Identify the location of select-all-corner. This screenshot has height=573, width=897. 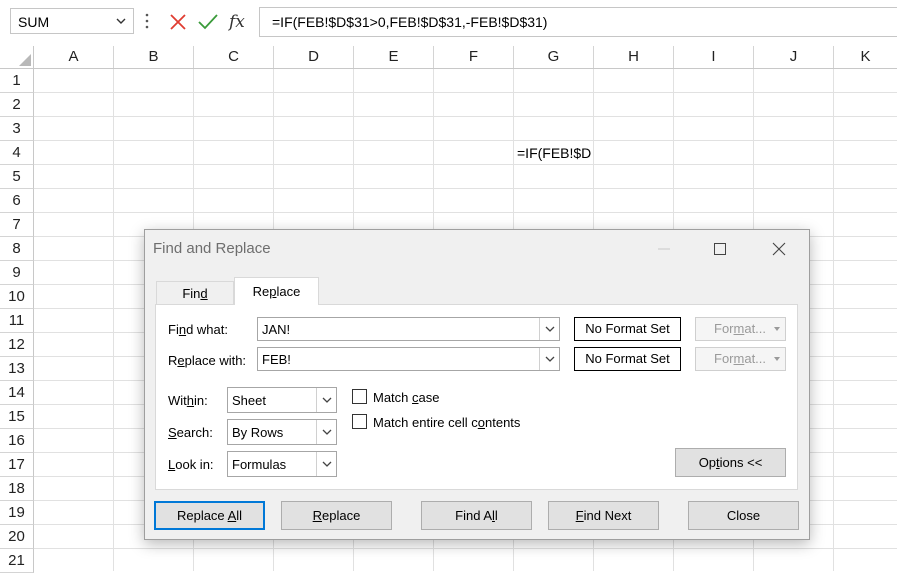
(17, 57).